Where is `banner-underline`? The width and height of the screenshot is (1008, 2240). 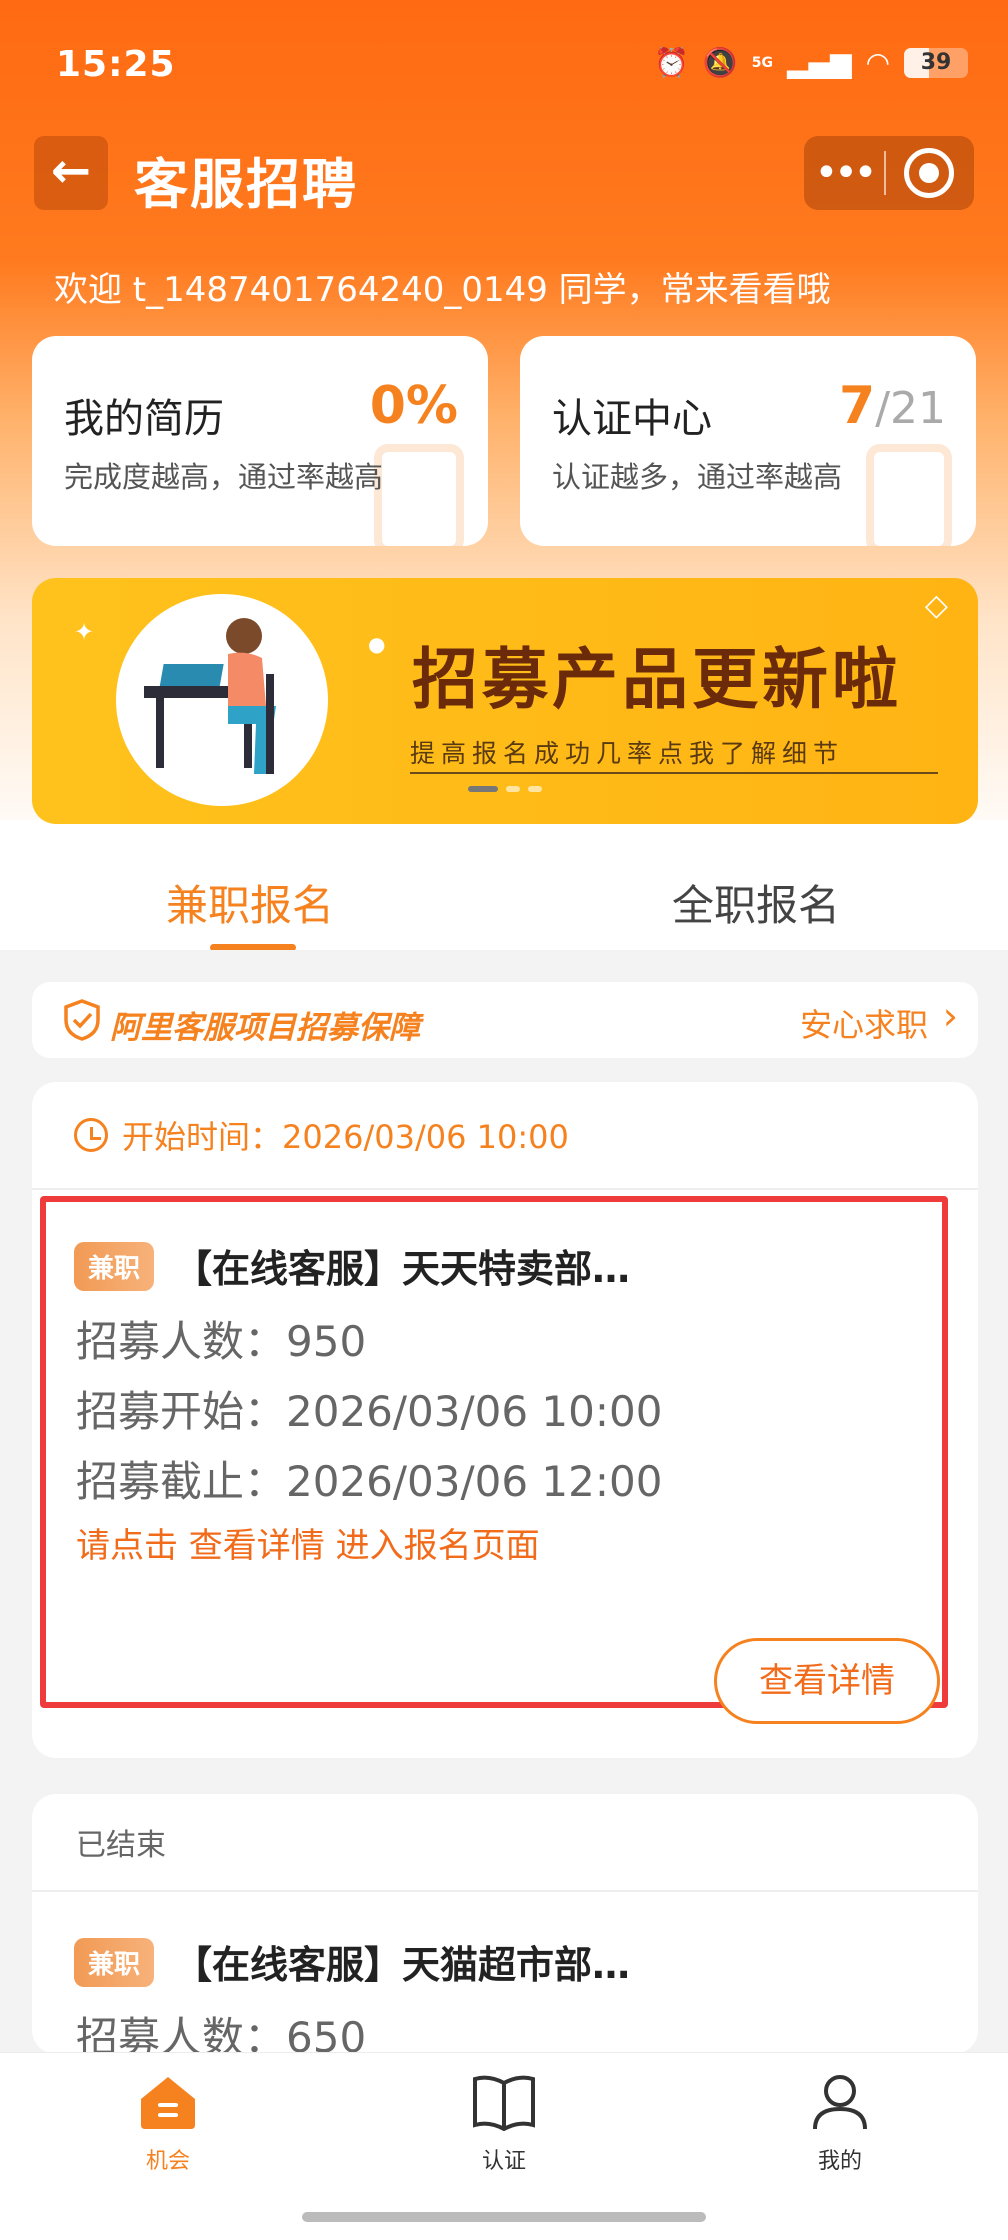 banner-underline is located at coordinates (674, 773).